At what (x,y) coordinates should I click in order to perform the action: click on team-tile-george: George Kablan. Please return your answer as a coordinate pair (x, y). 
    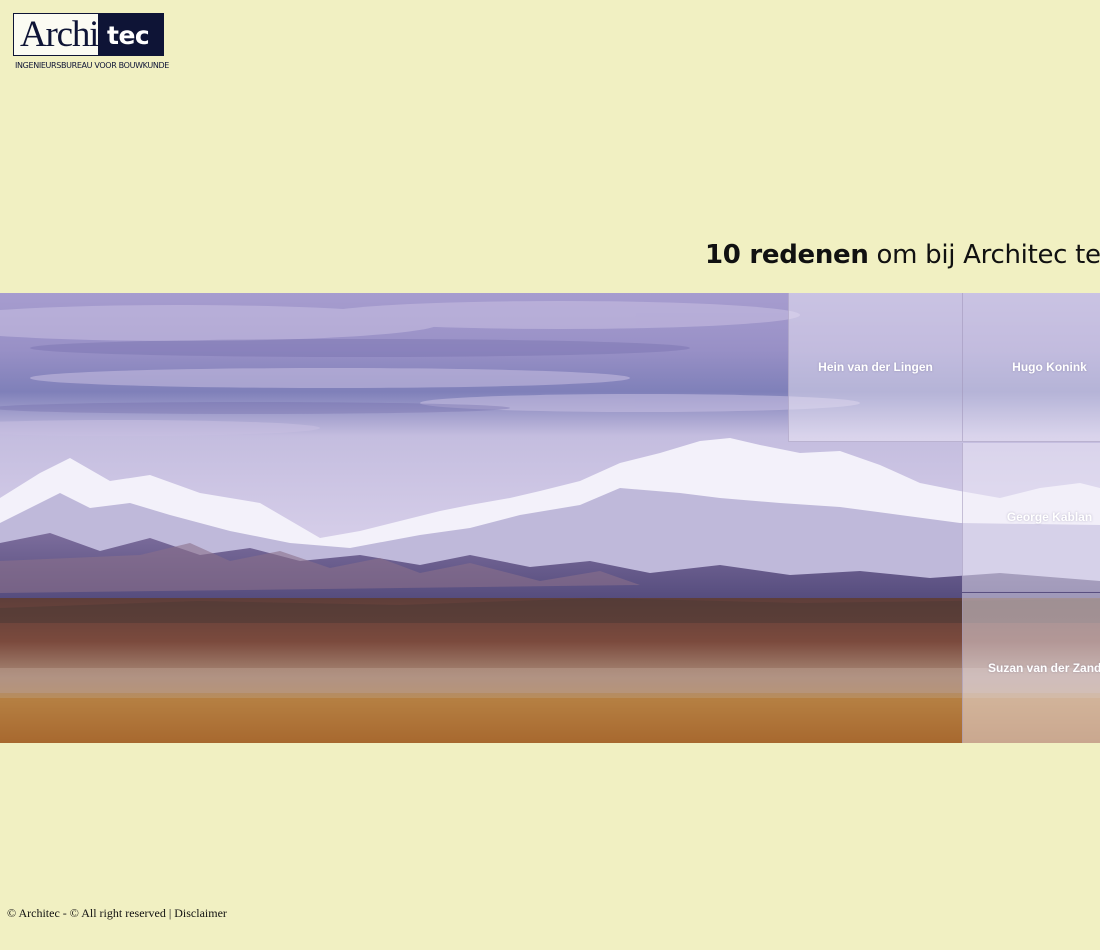
    Looking at the image, I should click on (1031, 517).